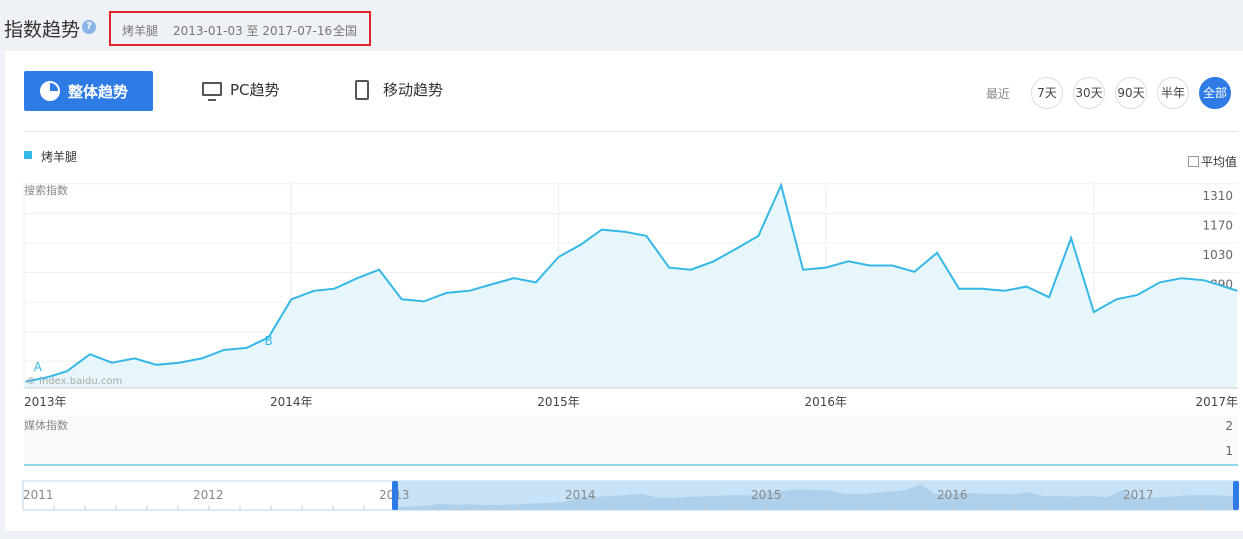 This screenshot has height=539, width=1243. What do you see at coordinates (1047, 93) in the screenshot?
I see `range-7d-button: 7天` at bounding box center [1047, 93].